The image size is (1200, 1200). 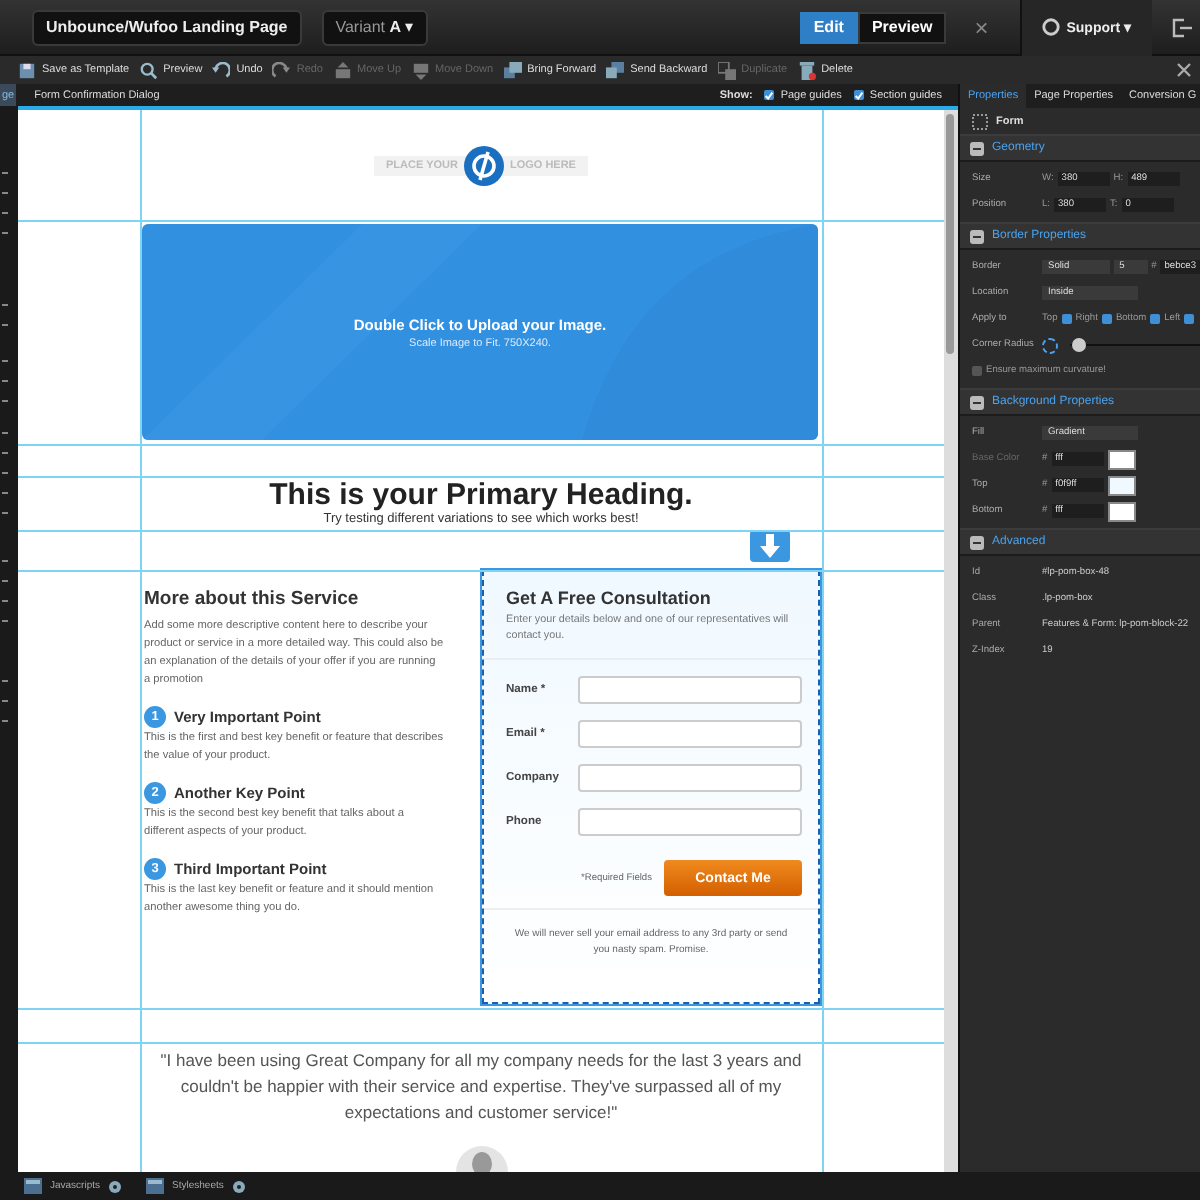 I want to click on layers-forward-icon, so click(x=512, y=70).